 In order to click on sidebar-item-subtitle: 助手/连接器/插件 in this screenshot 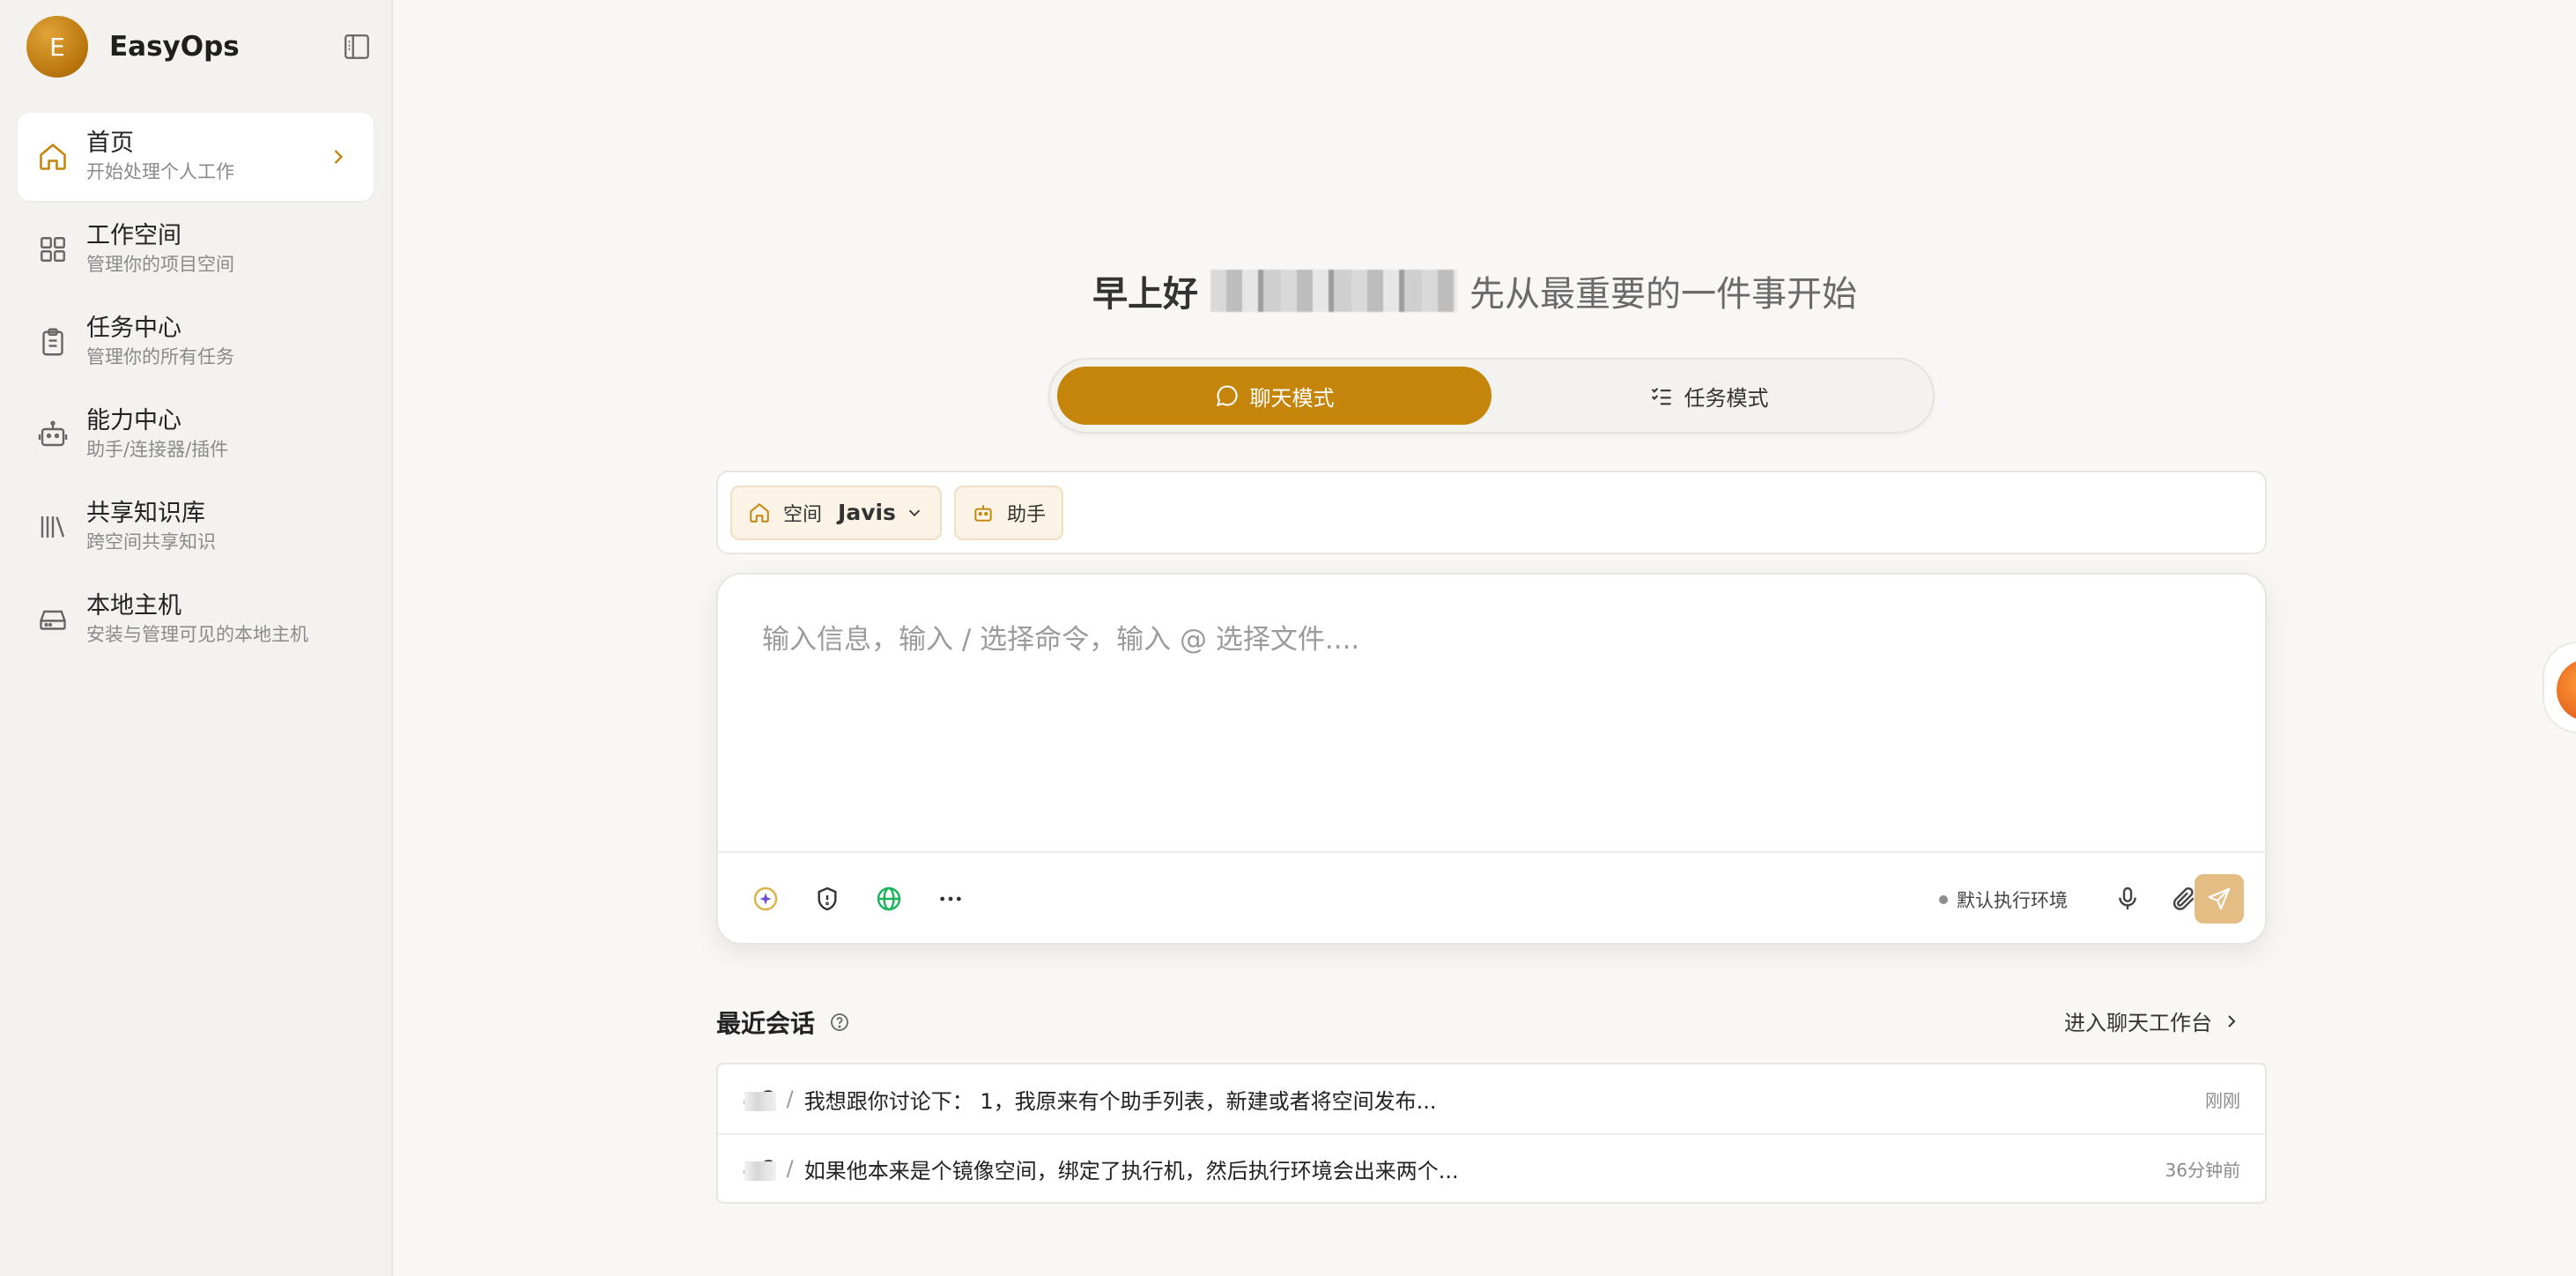, I will do `click(158, 449)`.